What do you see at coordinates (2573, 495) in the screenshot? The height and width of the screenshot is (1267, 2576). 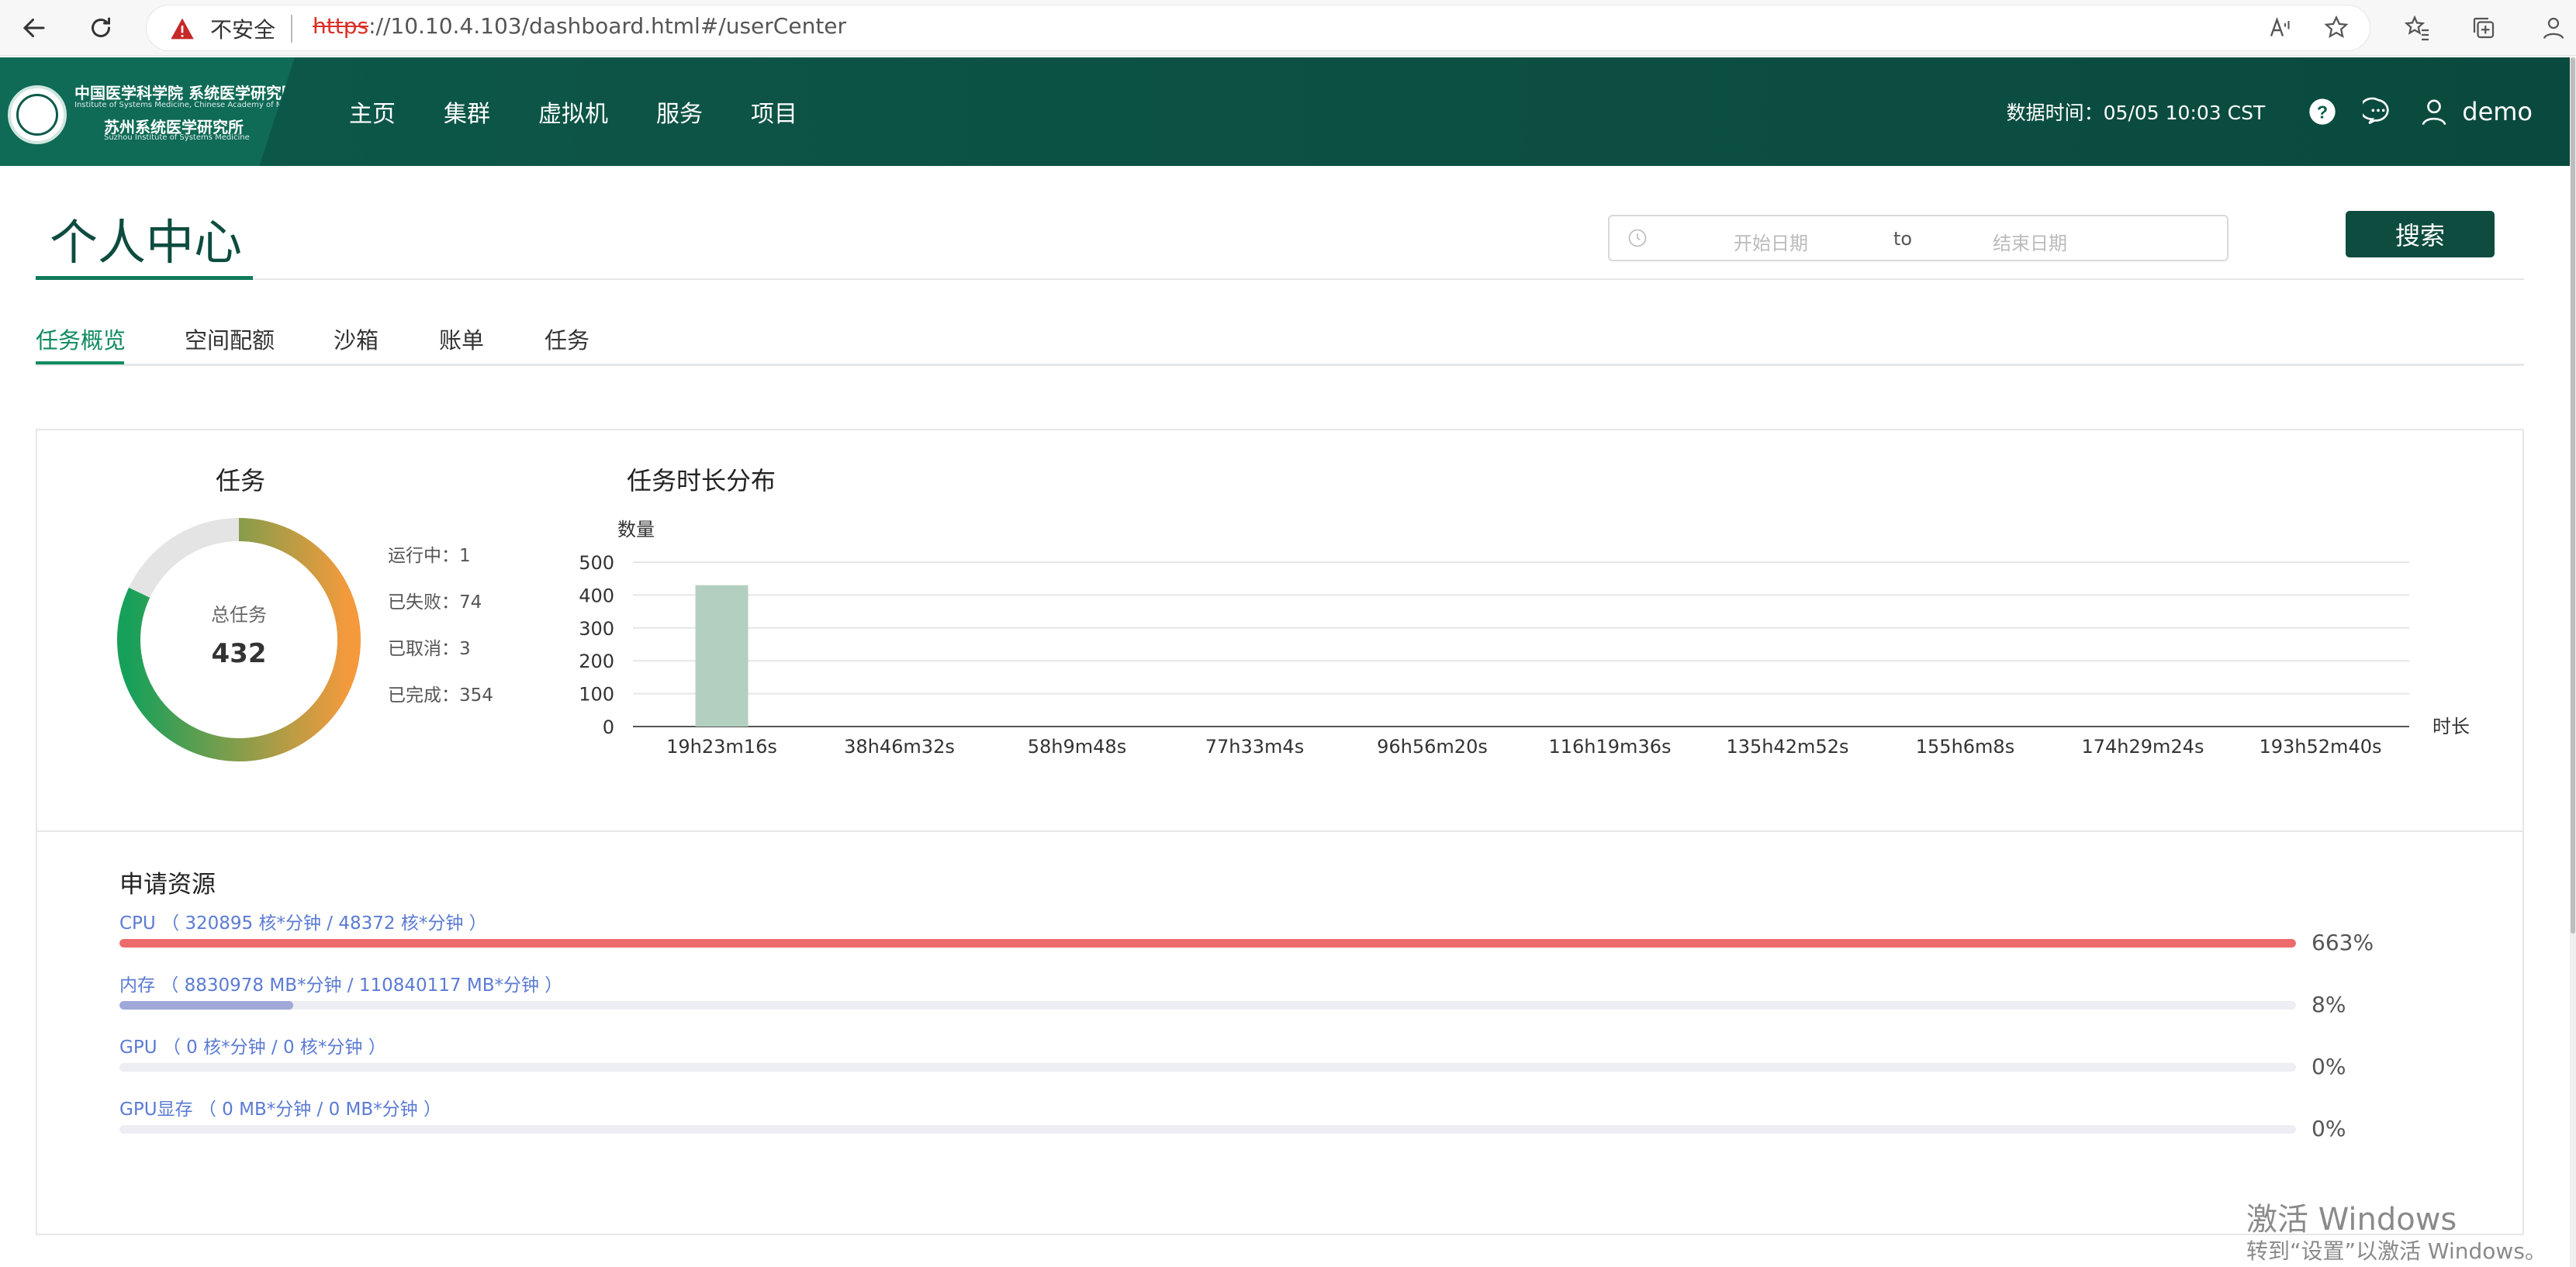 I see `scrollbar-thumb` at bounding box center [2573, 495].